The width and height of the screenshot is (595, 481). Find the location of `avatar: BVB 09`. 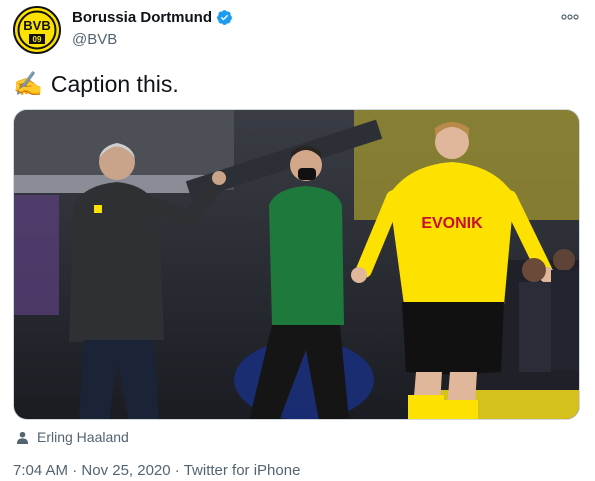

avatar: BVB 09 is located at coordinates (37, 30).